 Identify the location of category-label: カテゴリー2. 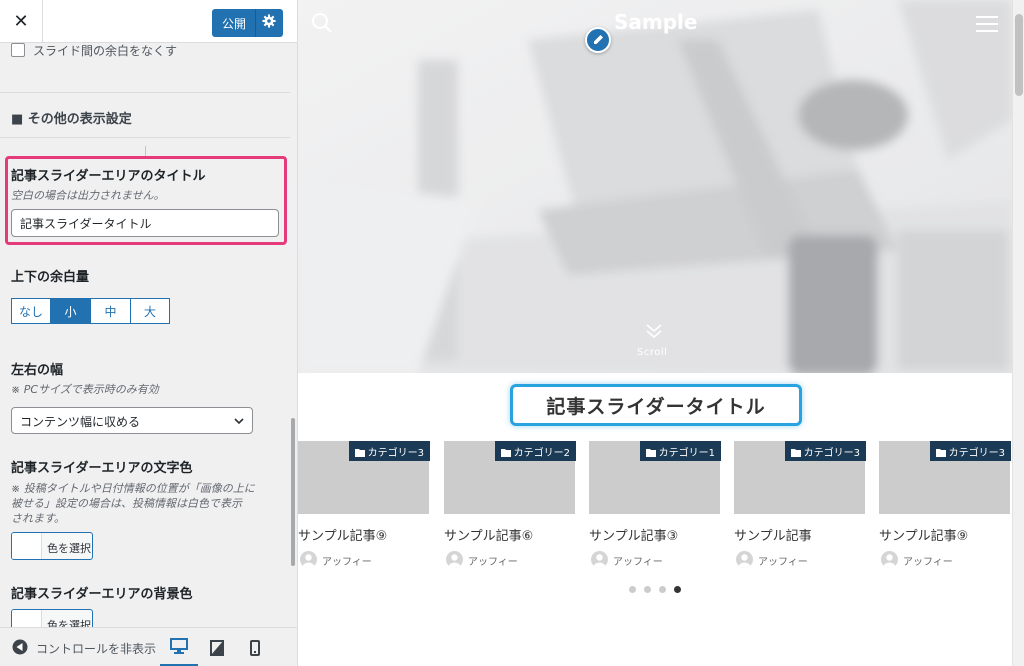
(541, 453).